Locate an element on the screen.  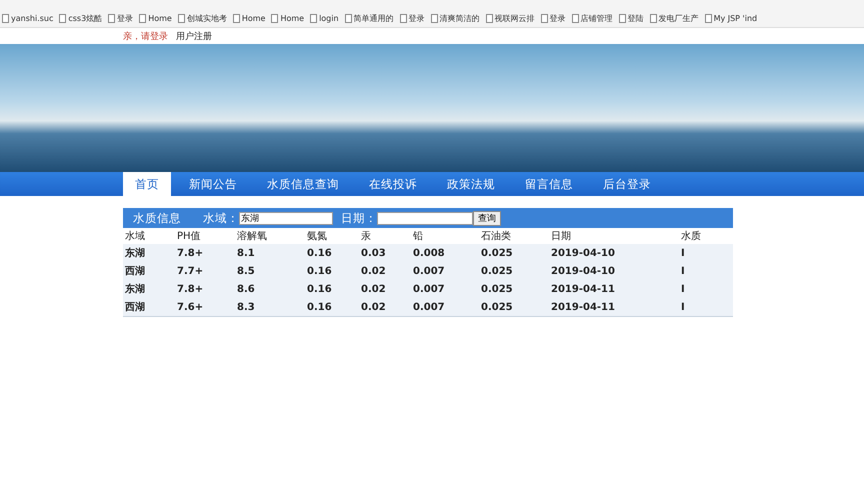
bookmark-link: yanshi.suc is located at coordinates (28, 18).